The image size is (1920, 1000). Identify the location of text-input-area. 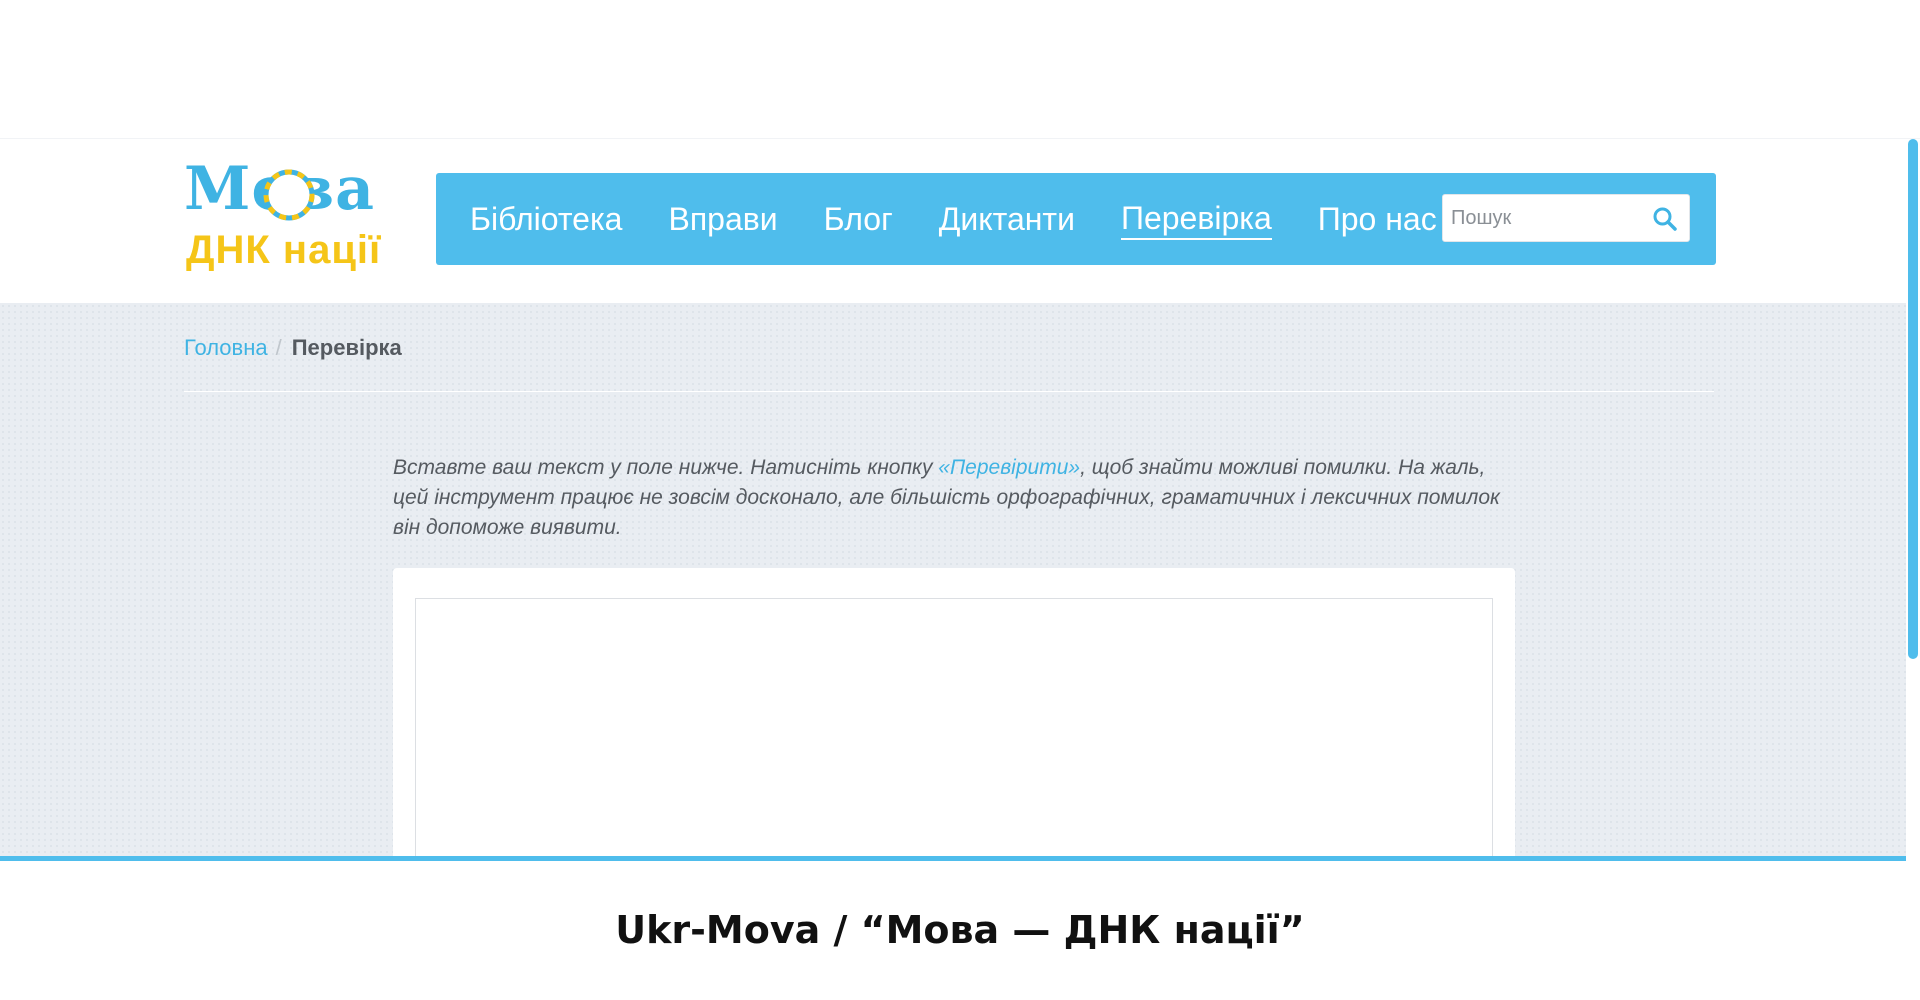
(954, 727).